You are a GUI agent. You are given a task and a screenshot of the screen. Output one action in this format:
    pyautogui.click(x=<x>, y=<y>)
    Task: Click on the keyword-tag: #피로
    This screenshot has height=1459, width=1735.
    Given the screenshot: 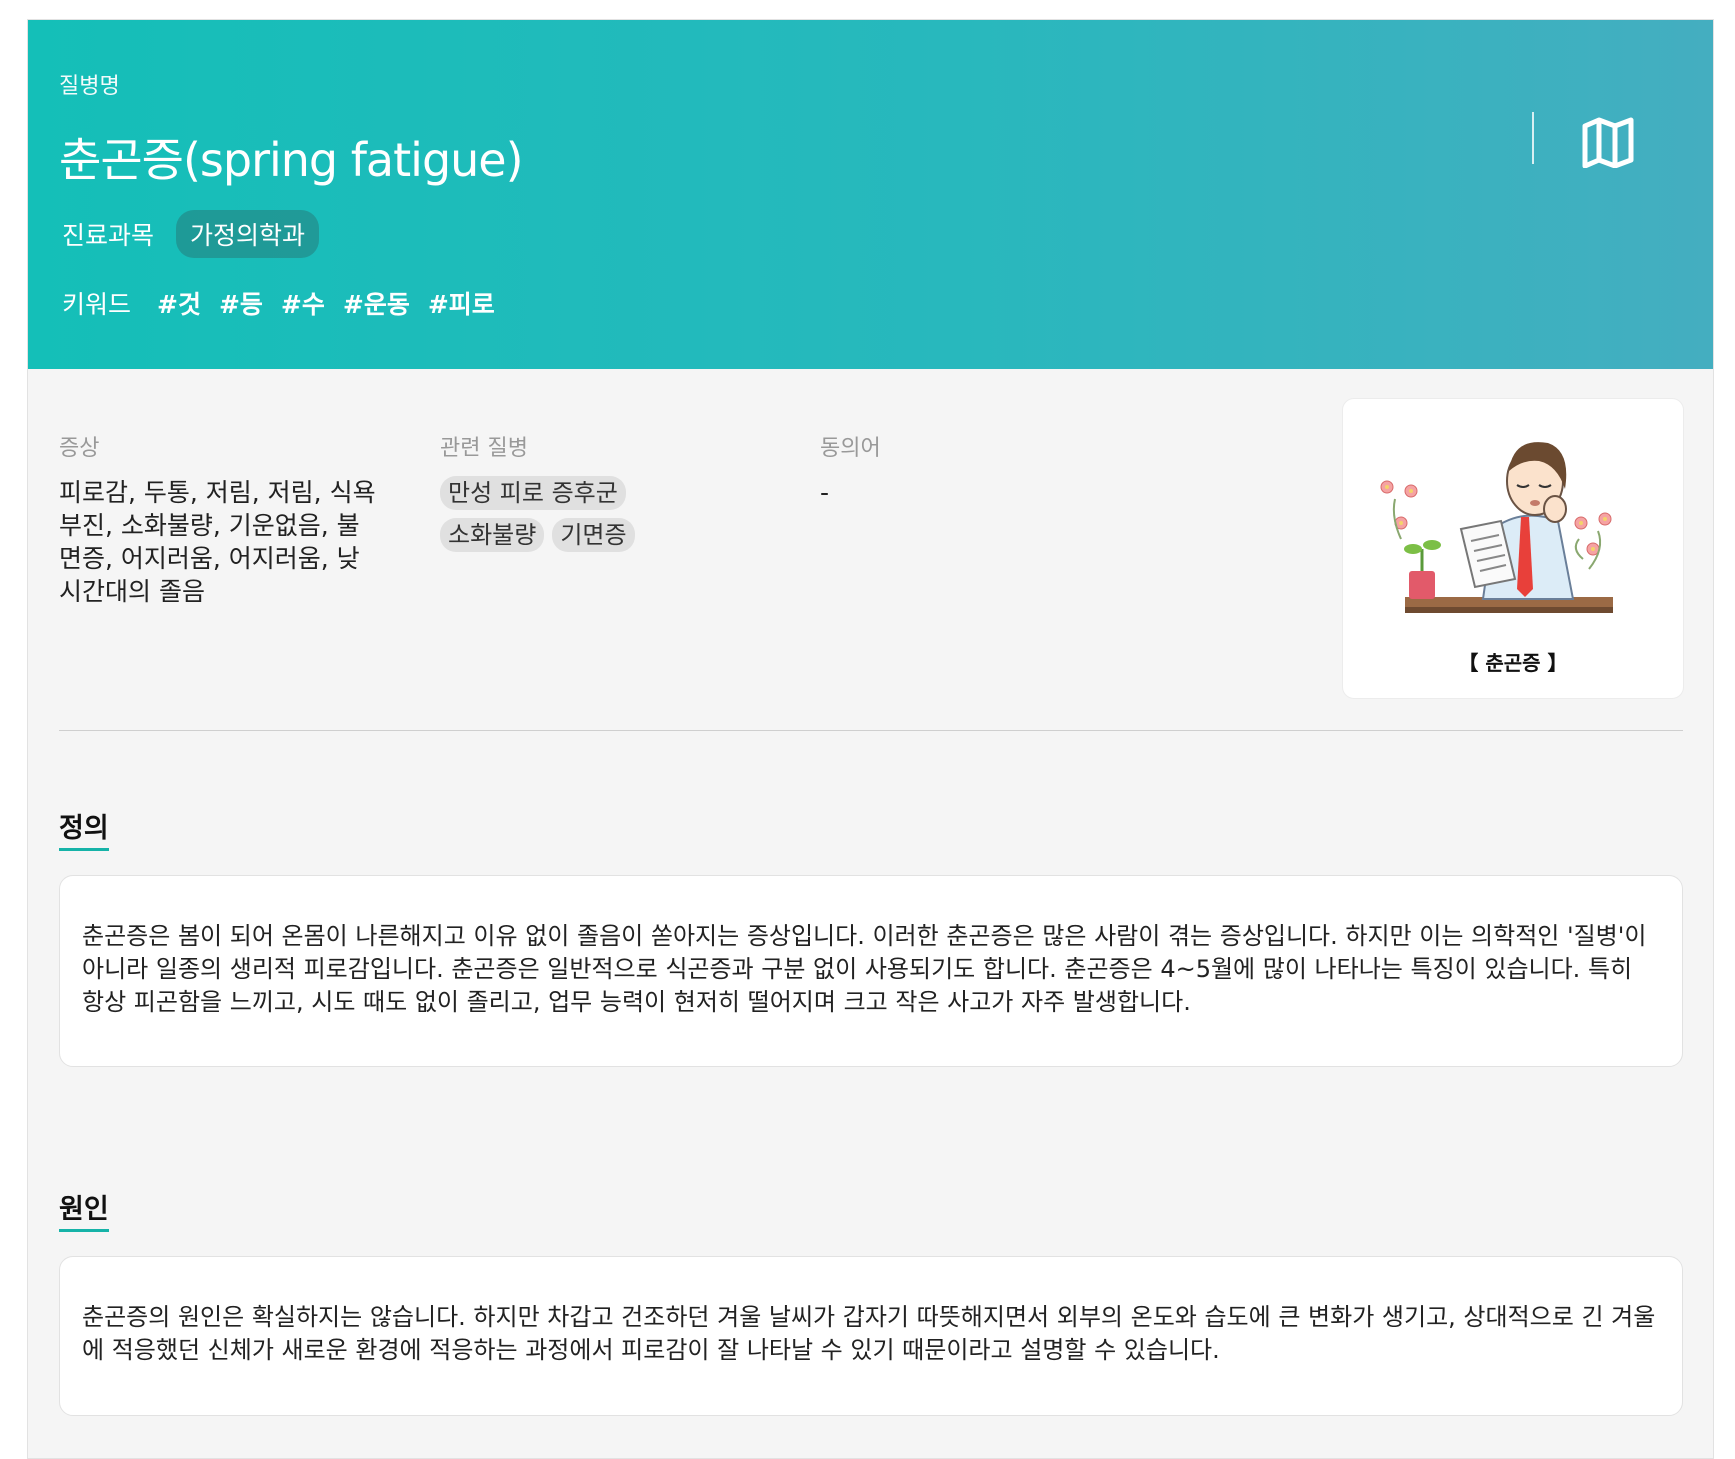 What is the action you would take?
    pyautogui.click(x=461, y=303)
    